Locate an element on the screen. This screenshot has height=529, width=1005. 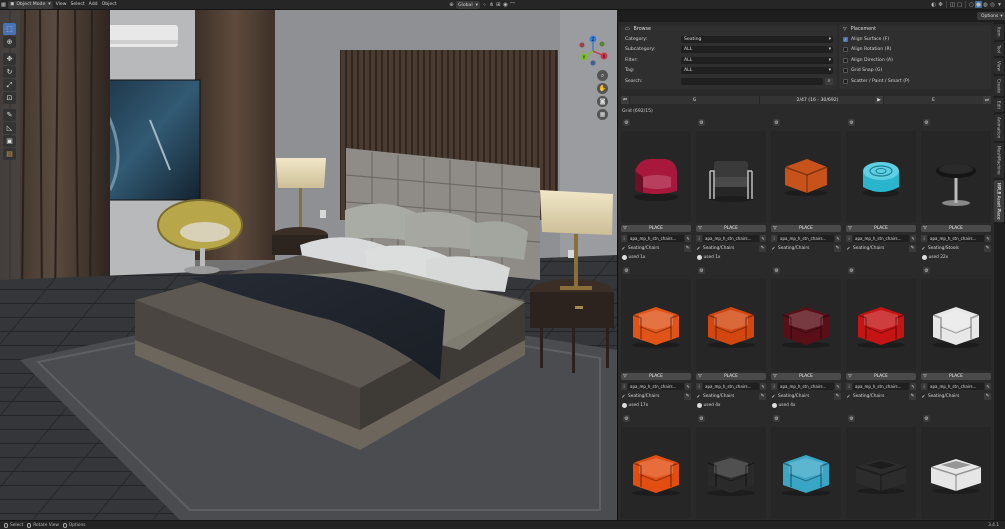
menu-view: View is located at coordinates (61, 5).